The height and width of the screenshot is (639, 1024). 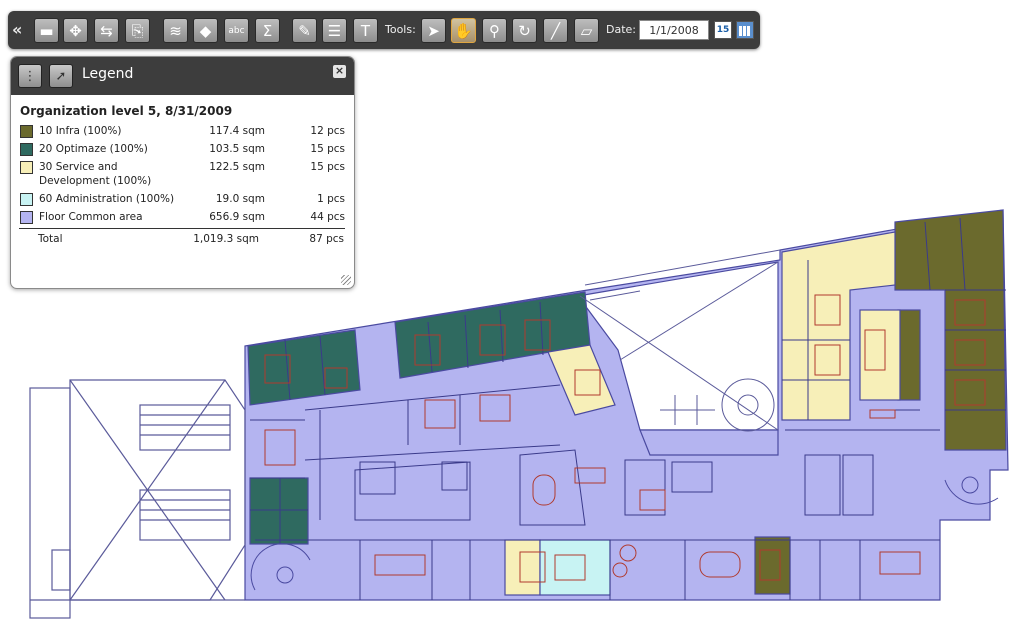 I want to click on resize-handle-icon, so click(x=346, y=280).